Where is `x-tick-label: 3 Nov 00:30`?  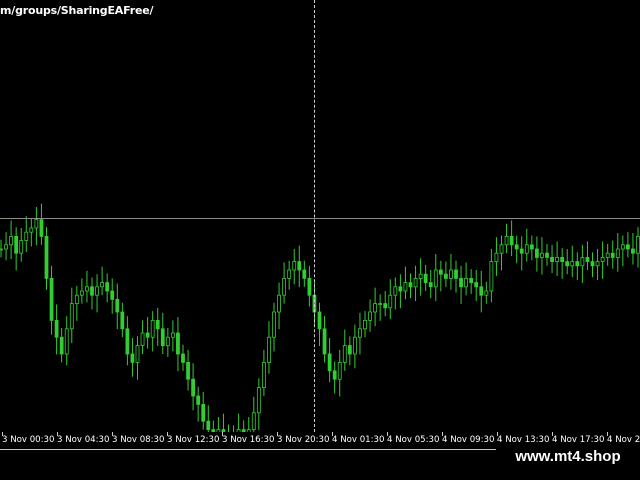 x-tick-label: 3 Nov 00:30 is located at coordinates (28, 440).